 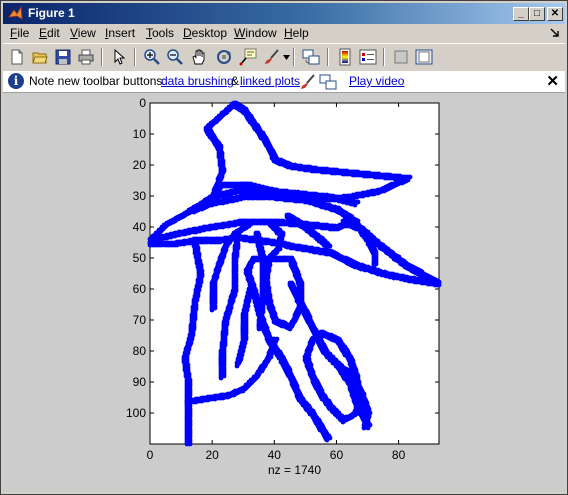 I want to click on maximize-icon: □, so click(x=537, y=13).